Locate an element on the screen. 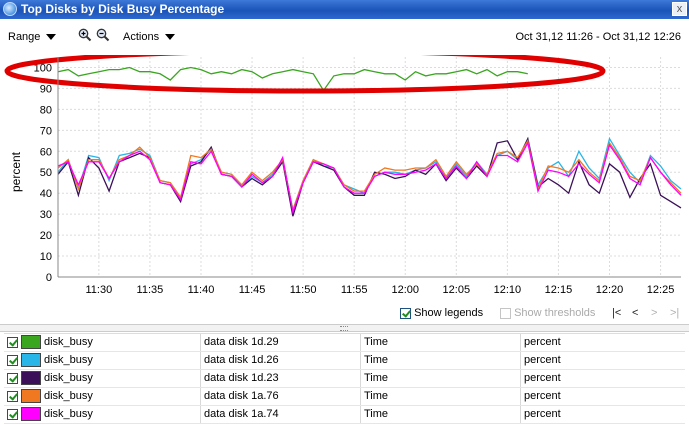  x-tick-label: 11:30 is located at coordinates (98, 290).